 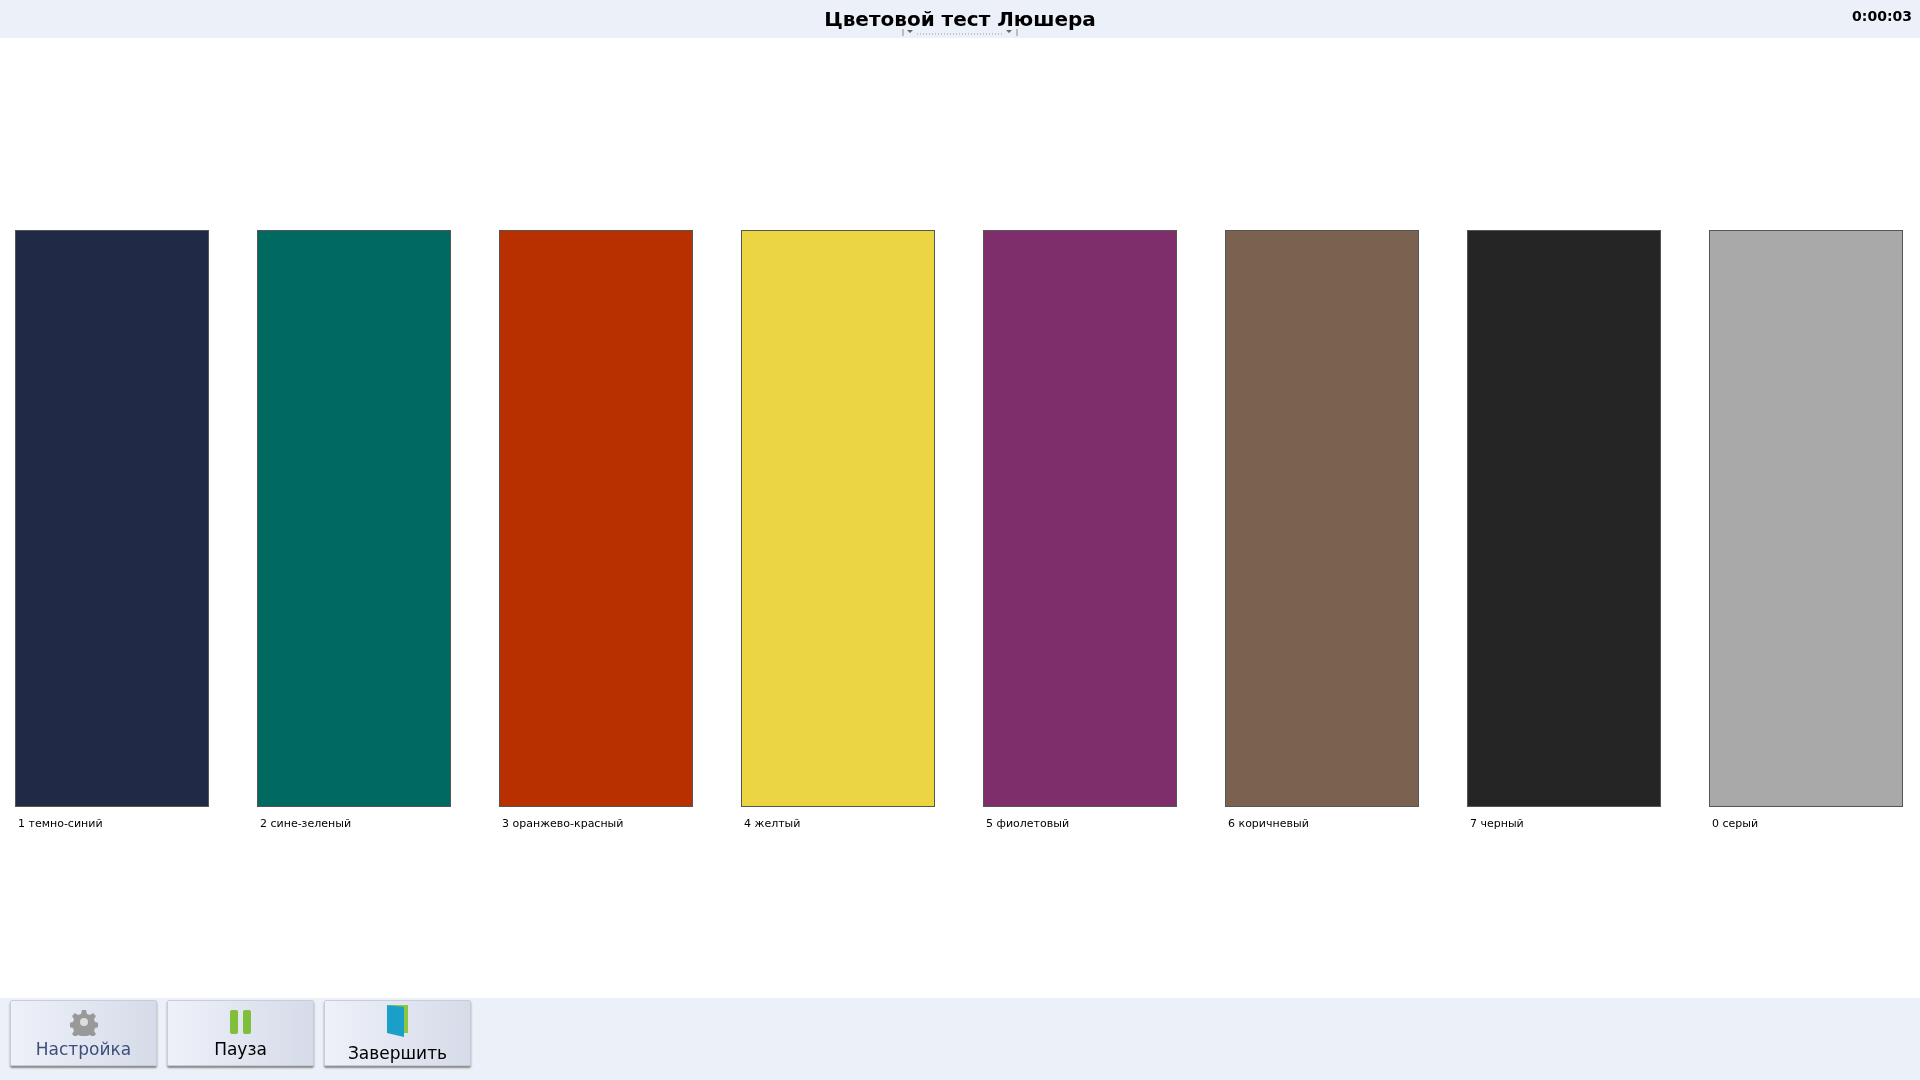 What do you see at coordinates (1268, 823) in the screenshot?
I see `swatch-label: 6 коричневый` at bounding box center [1268, 823].